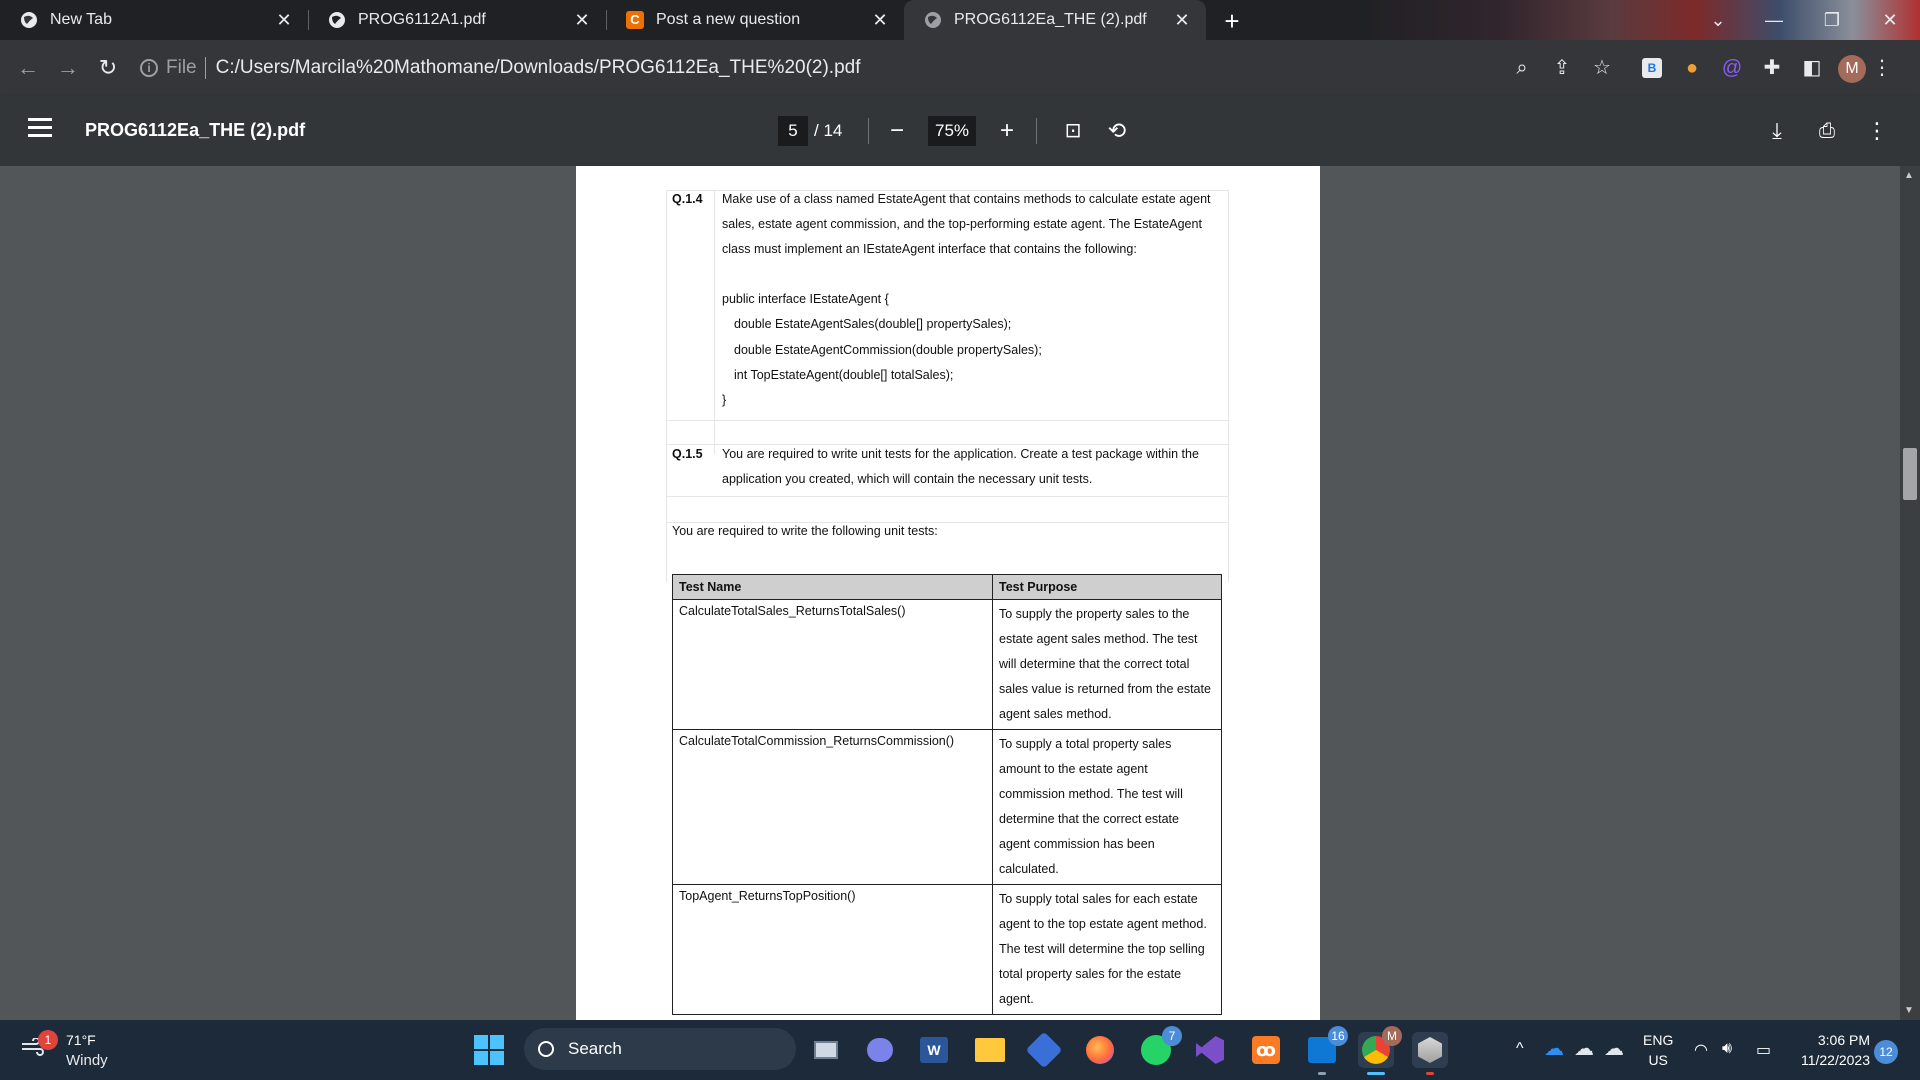  I want to click on volume-icon: 🔊︎, so click(1727, 1049).